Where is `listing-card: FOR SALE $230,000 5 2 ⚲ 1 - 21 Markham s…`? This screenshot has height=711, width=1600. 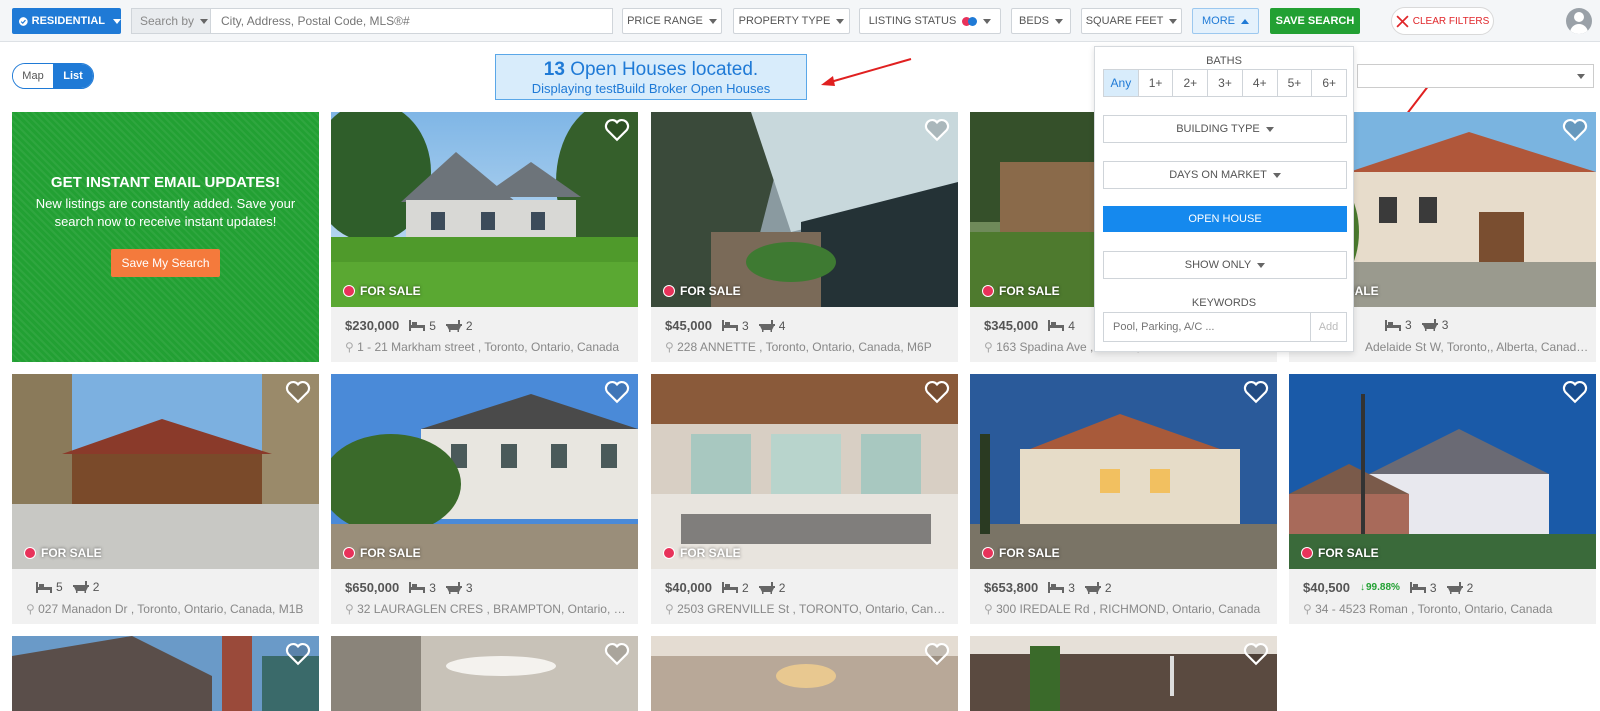 listing-card: FOR SALE $230,000 5 2 ⚲ 1 - 21 Markham s… is located at coordinates (484, 237).